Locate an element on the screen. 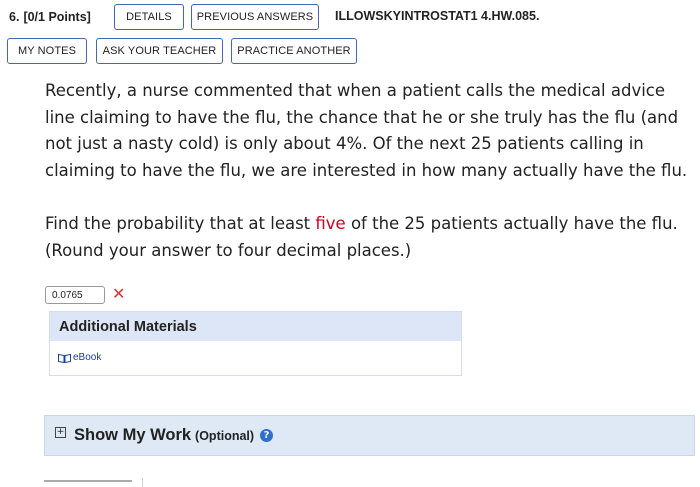  practice-another-button: PRACTICE ANOTHER is located at coordinates (294, 51).